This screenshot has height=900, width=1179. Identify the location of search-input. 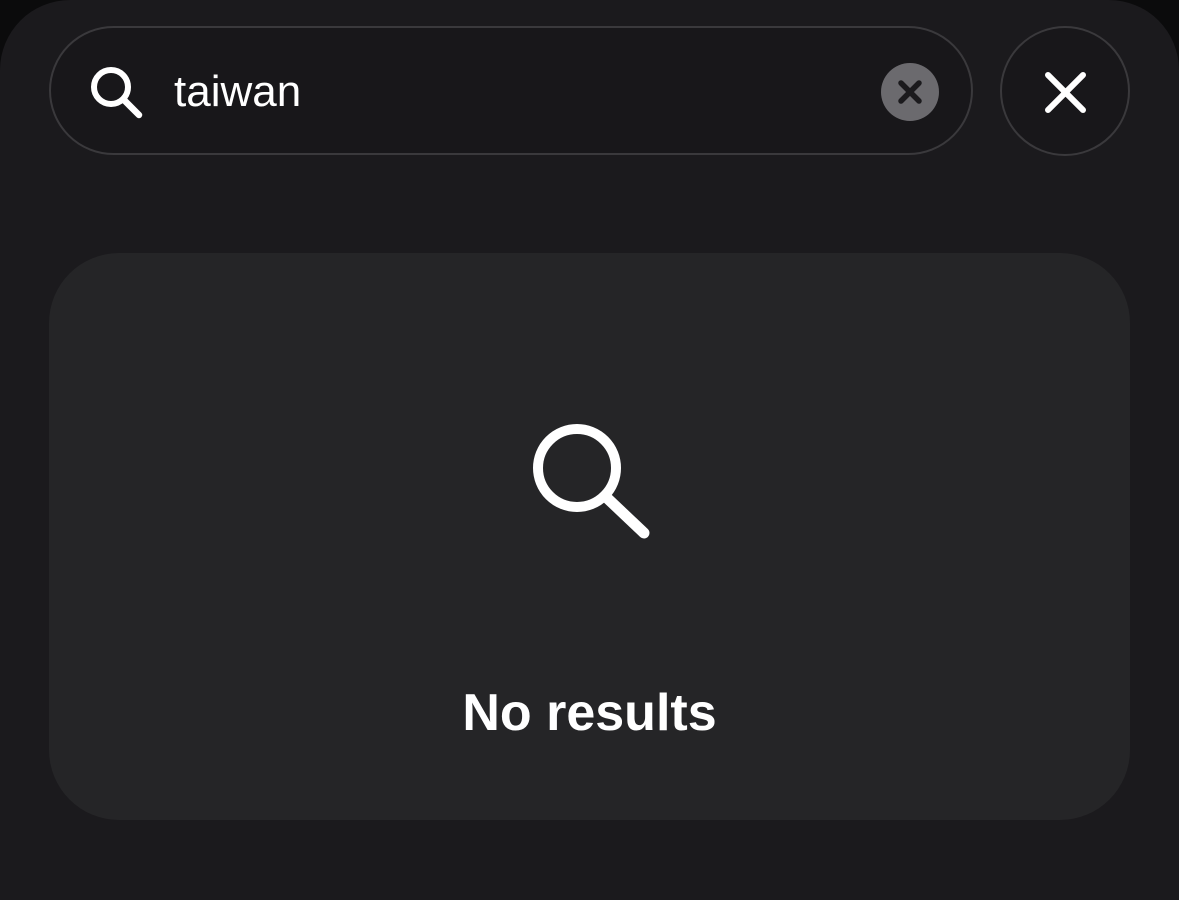
(514, 92).